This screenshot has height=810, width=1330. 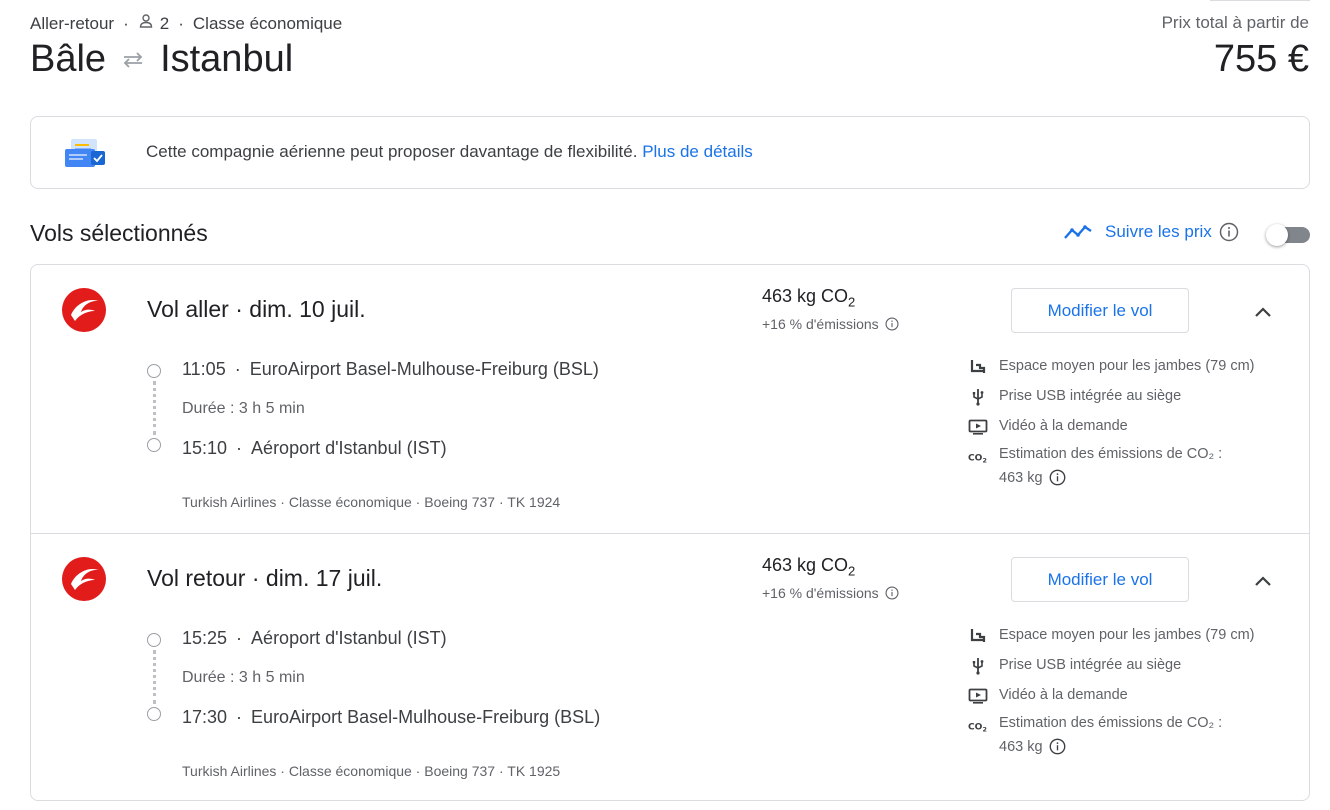 I want to click on top-divider, so click(x=1260, y=0).